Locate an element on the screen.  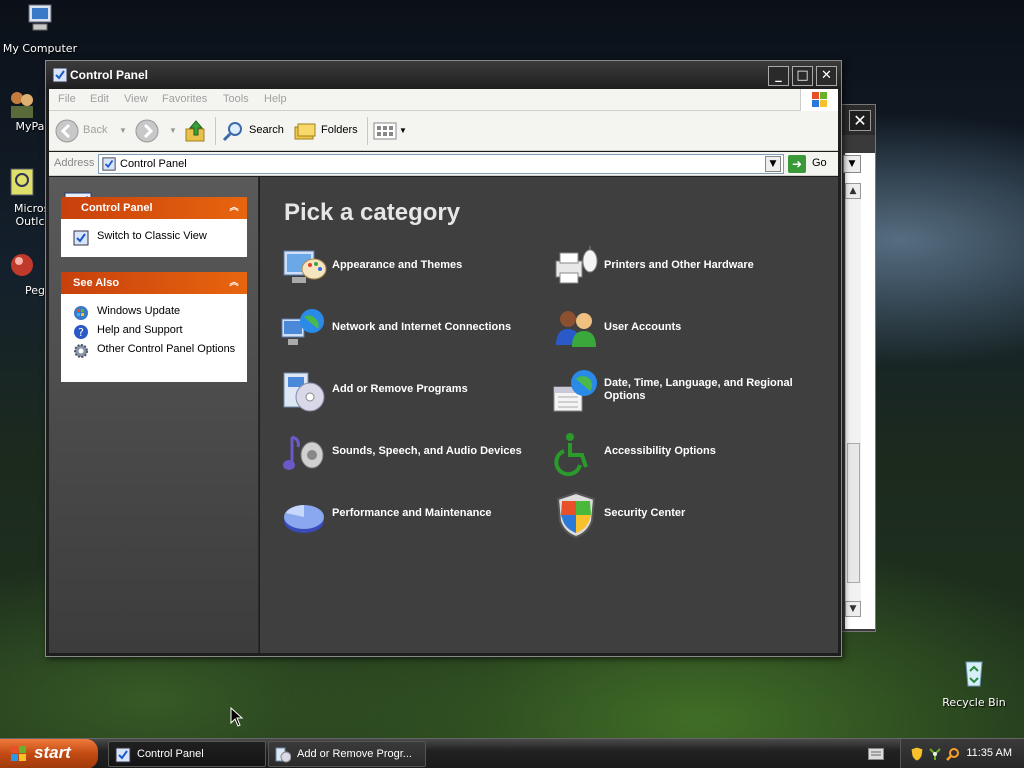
clock: 11:35 AM is located at coordinates (989, 753).